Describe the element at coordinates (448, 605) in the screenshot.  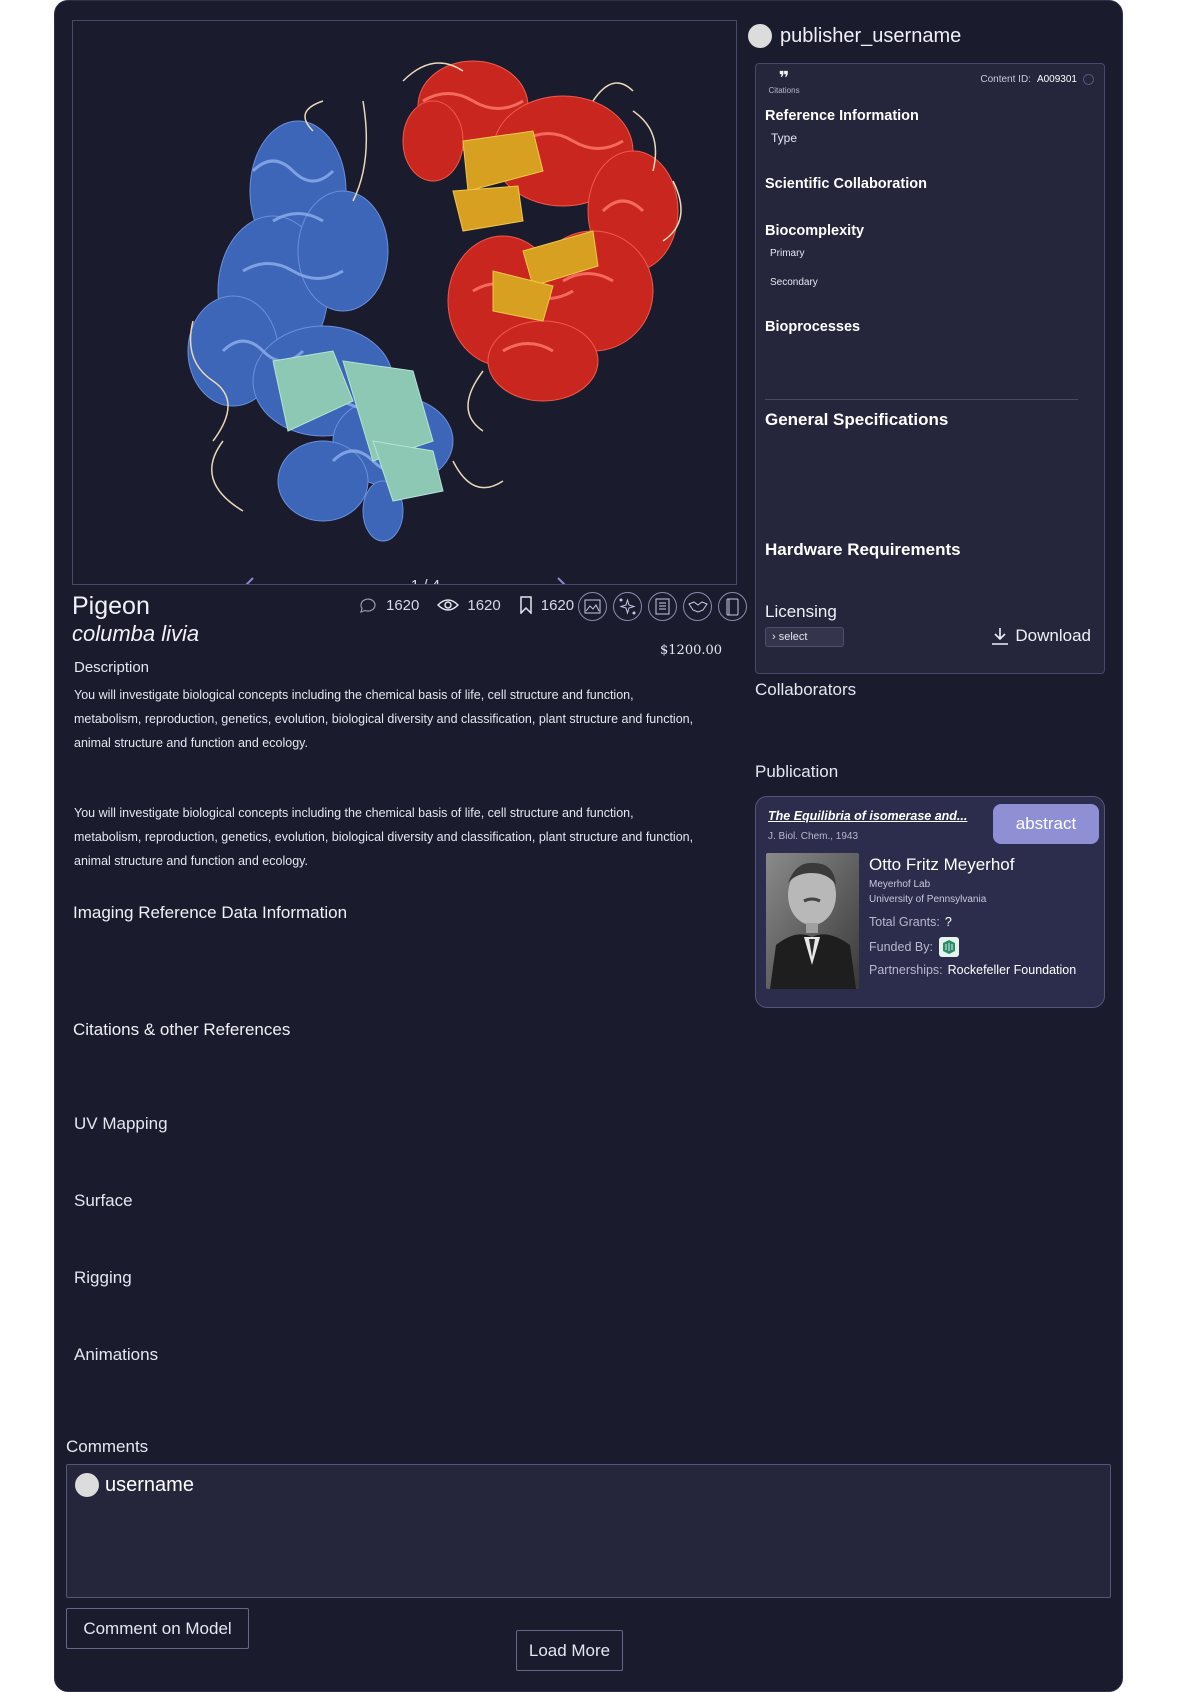
I see `eye-icon` at that location.